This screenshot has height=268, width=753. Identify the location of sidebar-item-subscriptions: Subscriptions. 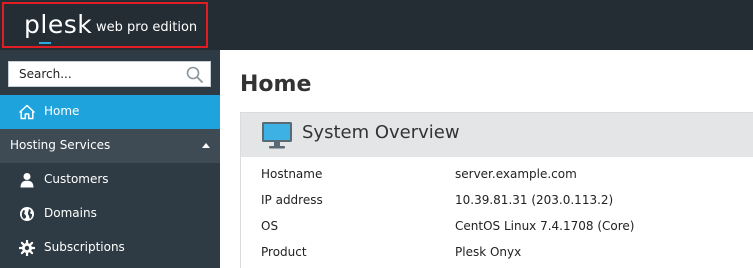
(110, 248).